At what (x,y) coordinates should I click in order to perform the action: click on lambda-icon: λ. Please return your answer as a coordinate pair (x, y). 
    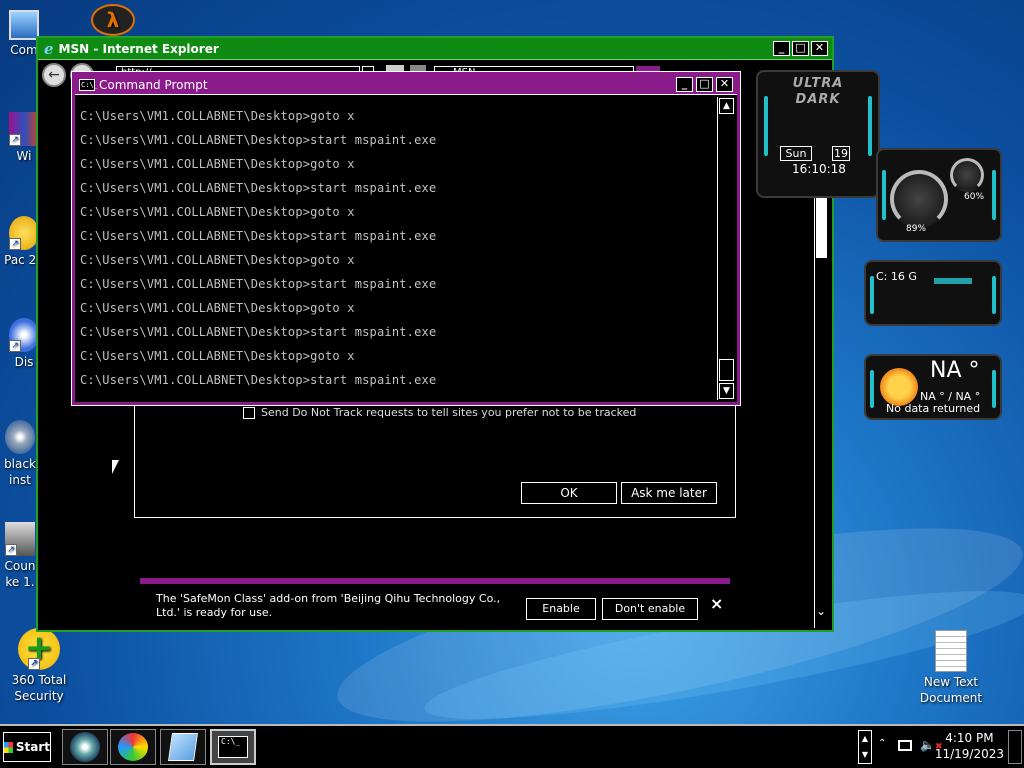
    Looking at the image, I should click on (113, 20).